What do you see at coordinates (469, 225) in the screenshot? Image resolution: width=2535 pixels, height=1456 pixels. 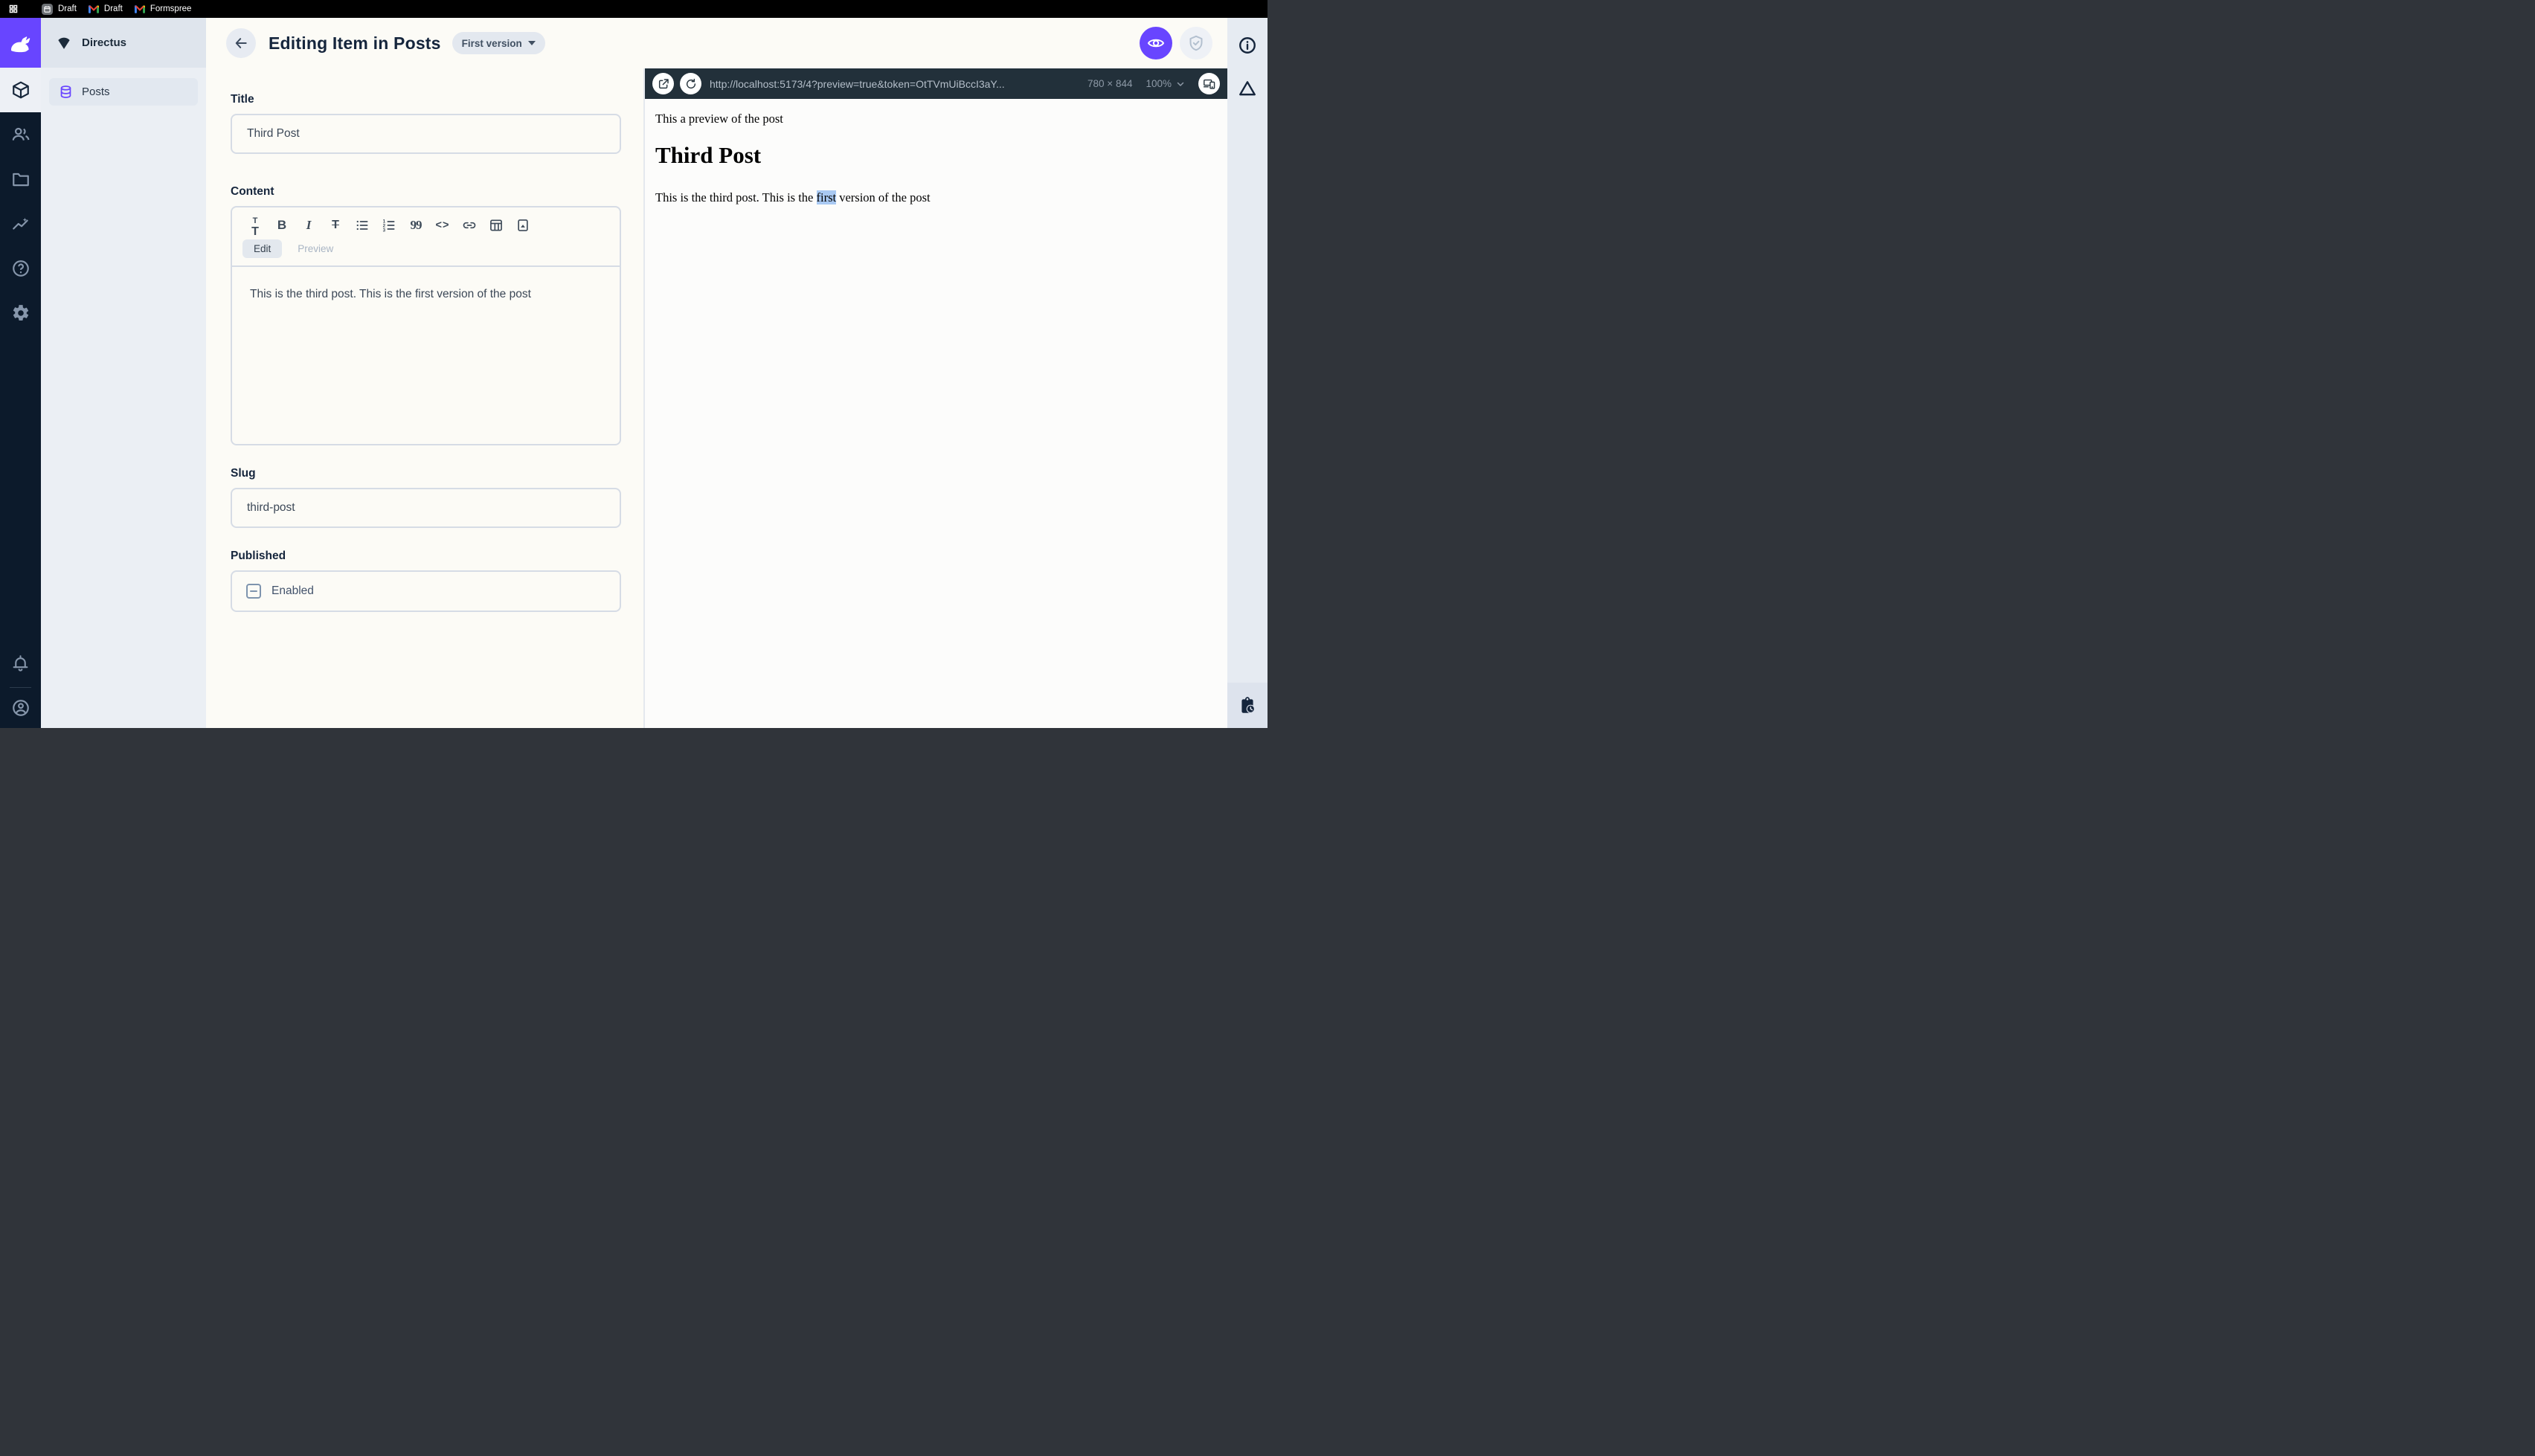 I see `link-icon` at bounding box center [469, 225].